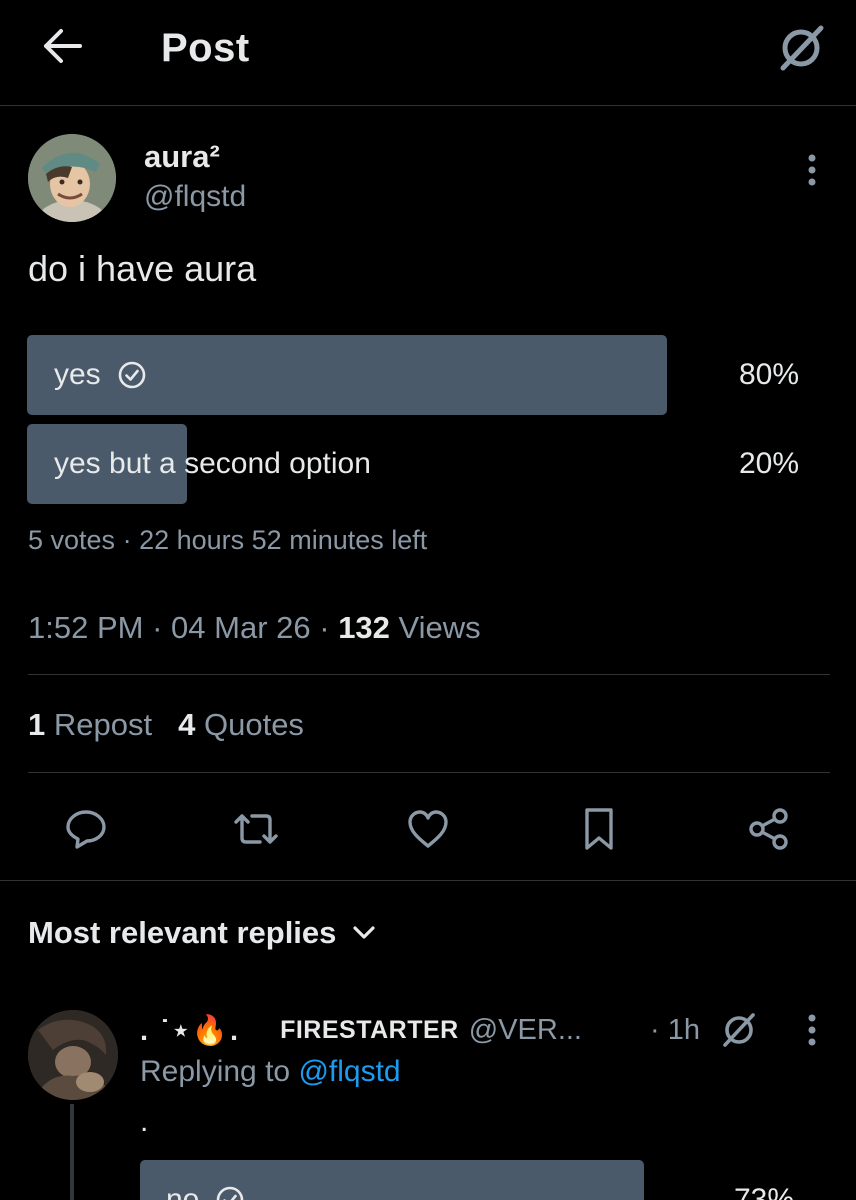 The height and width of the screenshot is (1200, 856). Describe the element at coordinates (241, 627) in the screenshot. I see `post-date: 04 Mar 26` at that location.